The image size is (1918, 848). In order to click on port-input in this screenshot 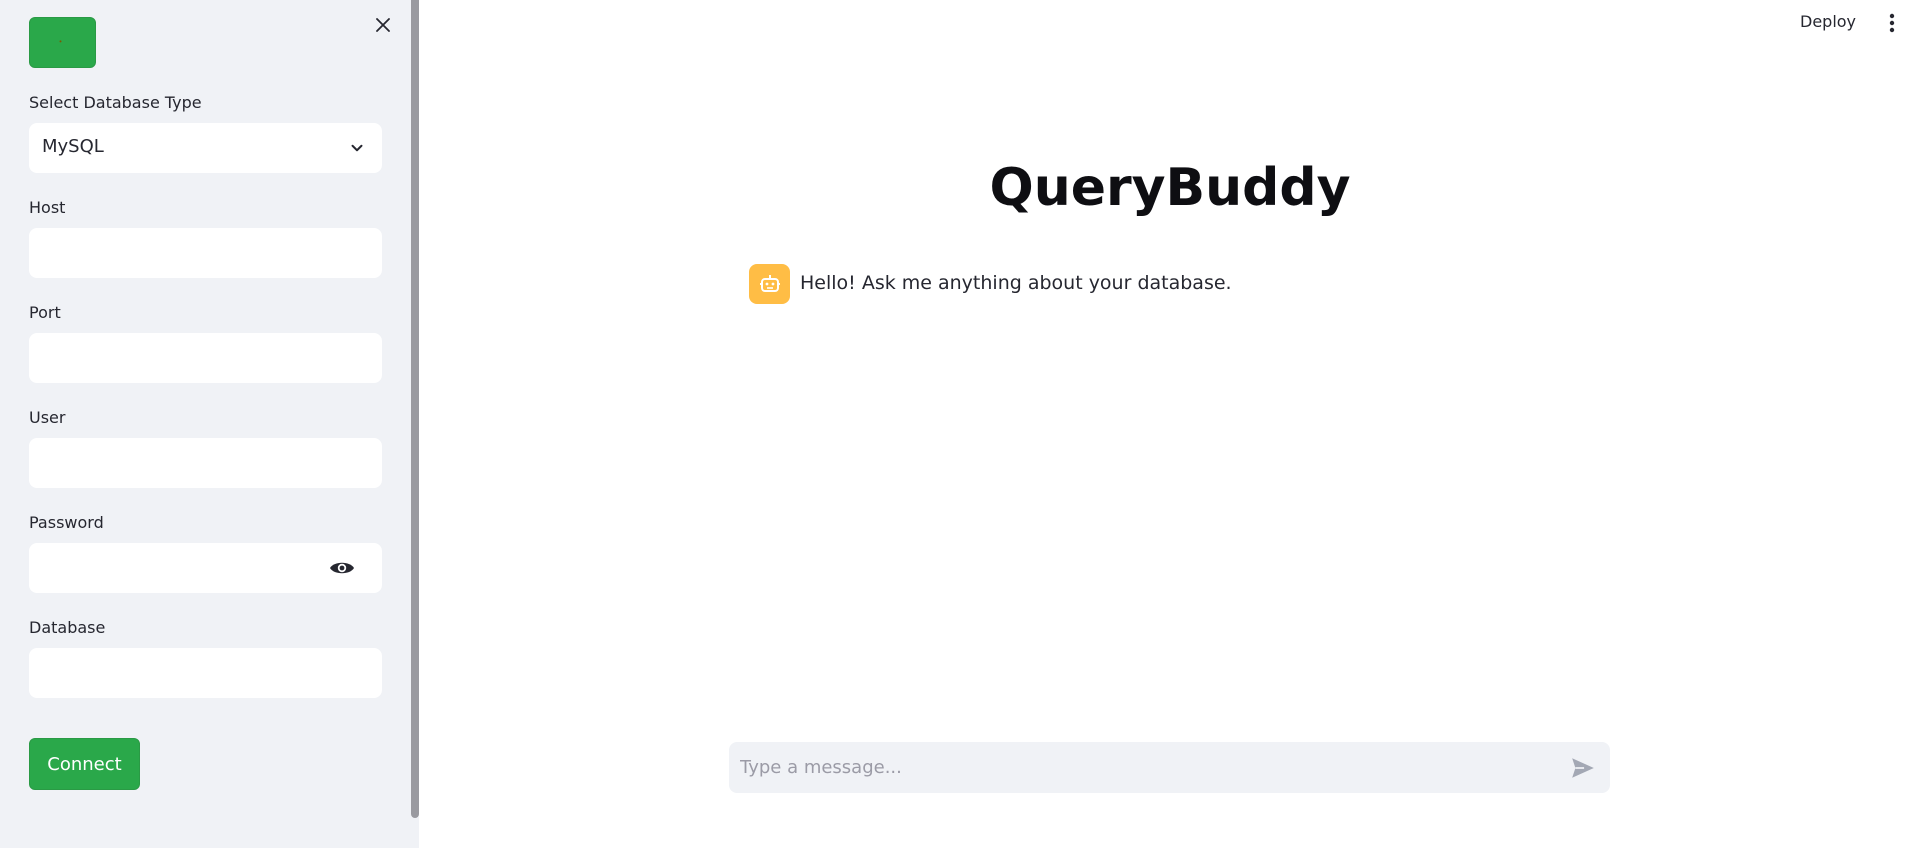, I will do `click(205, 358)`.